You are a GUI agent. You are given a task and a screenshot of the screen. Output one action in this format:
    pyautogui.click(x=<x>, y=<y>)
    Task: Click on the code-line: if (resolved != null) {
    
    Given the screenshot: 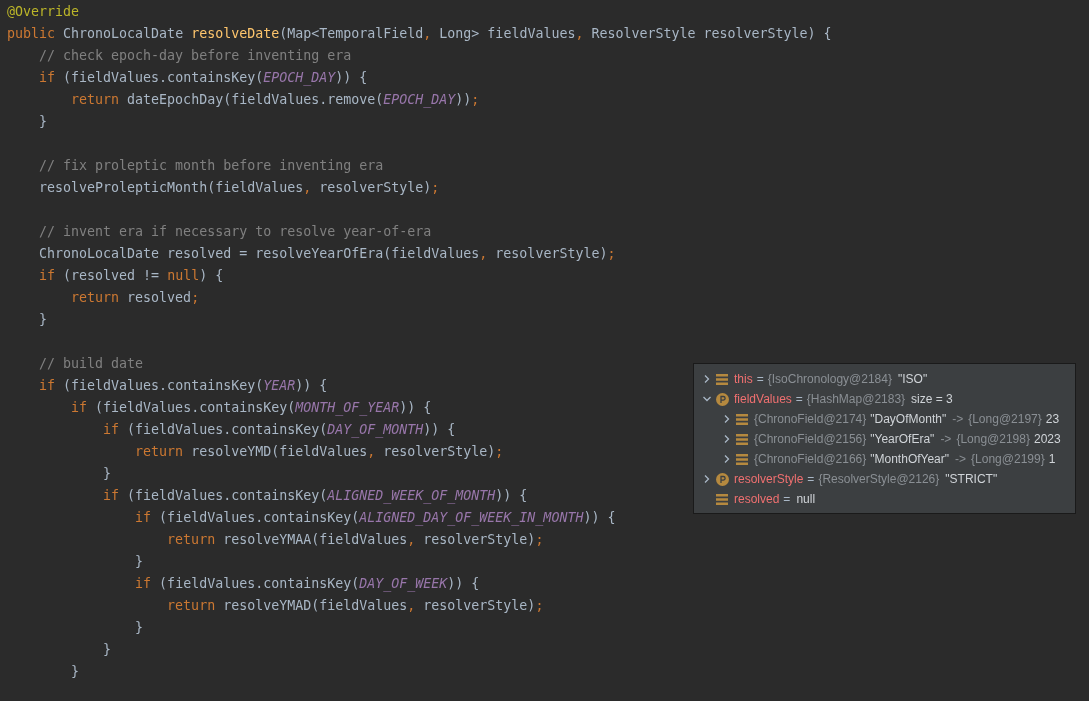 What is the action you would take?
    pyautogui.click(x=131, y=276)
    